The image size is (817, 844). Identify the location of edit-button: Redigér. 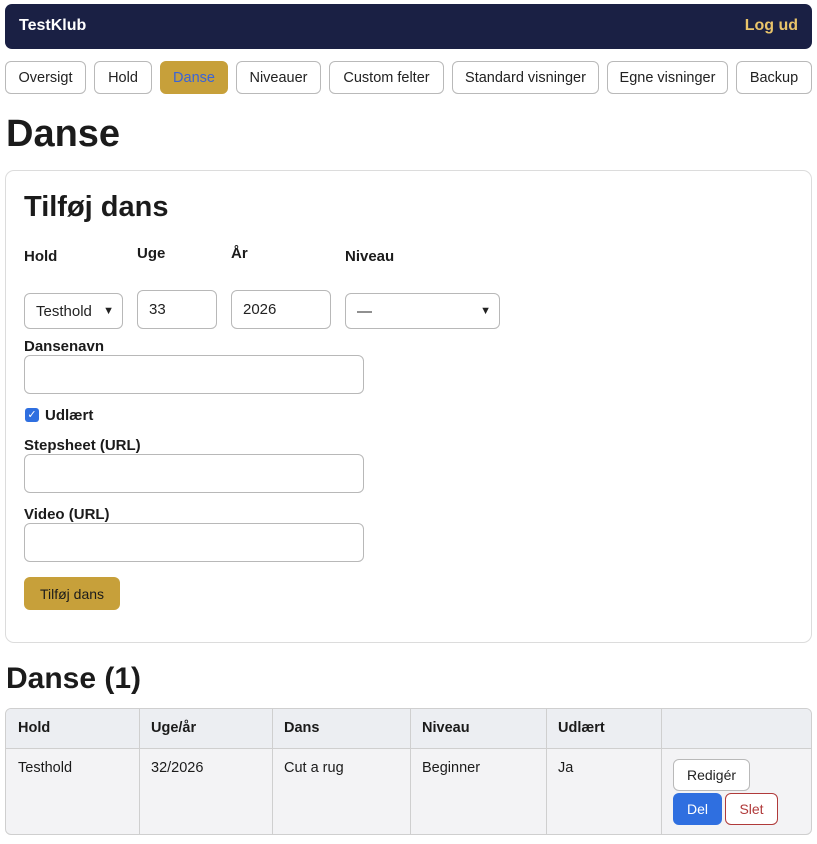
(711, 775).